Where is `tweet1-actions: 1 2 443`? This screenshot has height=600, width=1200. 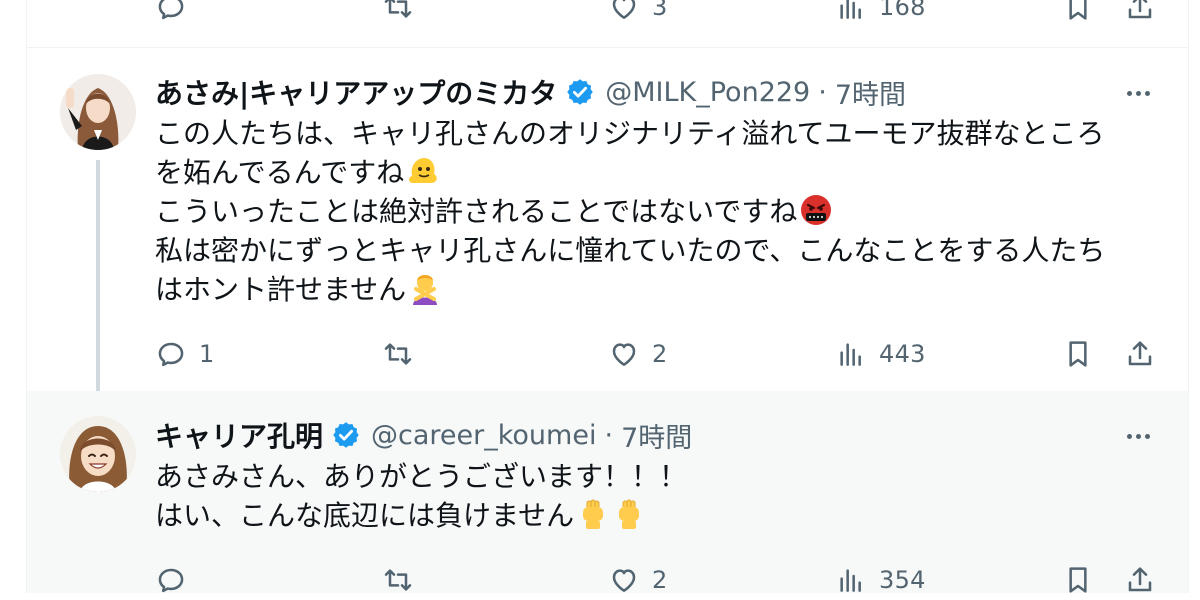 tweet1-actions: 1 2 443 is located at coordinates (600, 354).